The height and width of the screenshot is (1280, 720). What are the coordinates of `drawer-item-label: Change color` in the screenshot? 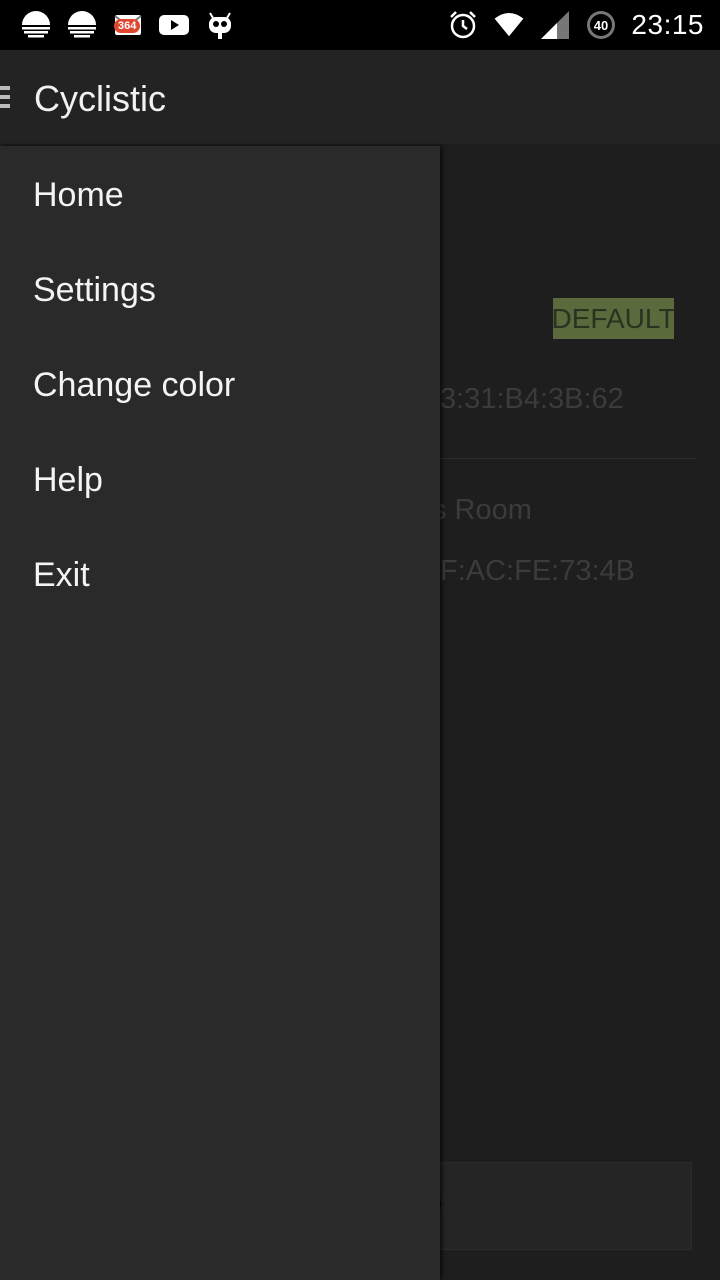 It's located at (134, 385).